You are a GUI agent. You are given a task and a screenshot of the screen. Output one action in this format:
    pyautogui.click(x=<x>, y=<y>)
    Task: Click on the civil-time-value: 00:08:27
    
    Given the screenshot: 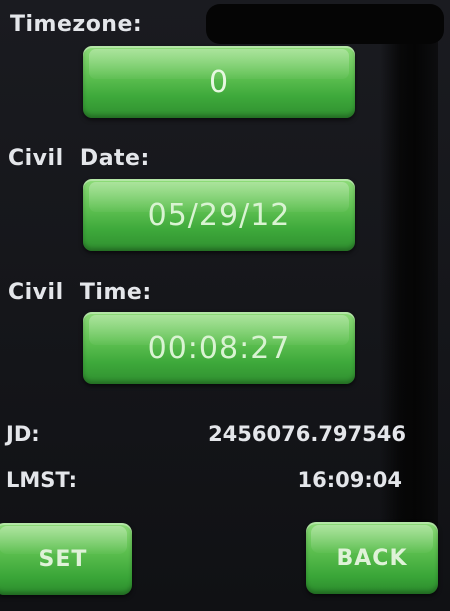 What is the action you would take?
    pyautogui.click(x=219, y=348)
    